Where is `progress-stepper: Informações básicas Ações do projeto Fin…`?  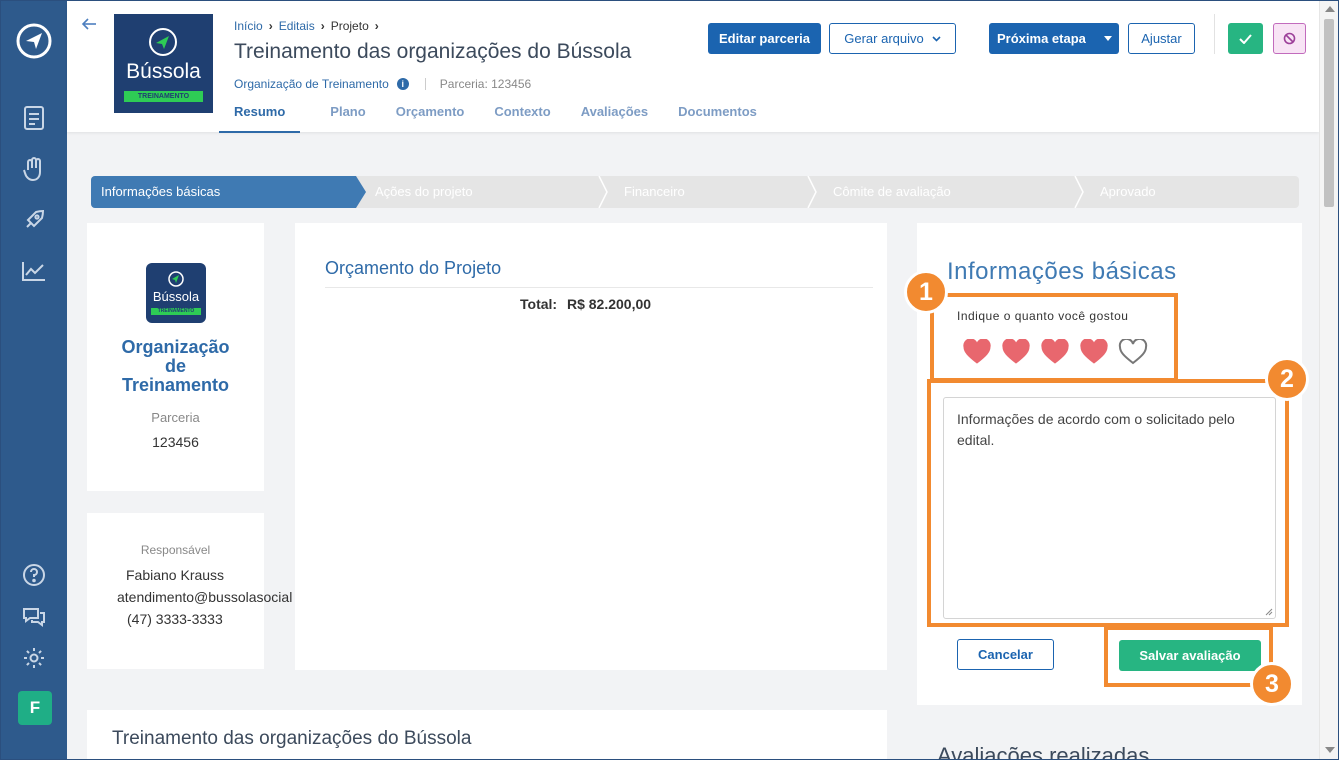
progress-stepper: Informações básicas Ações do projeto Fin… is located at coordinates (695, 192).